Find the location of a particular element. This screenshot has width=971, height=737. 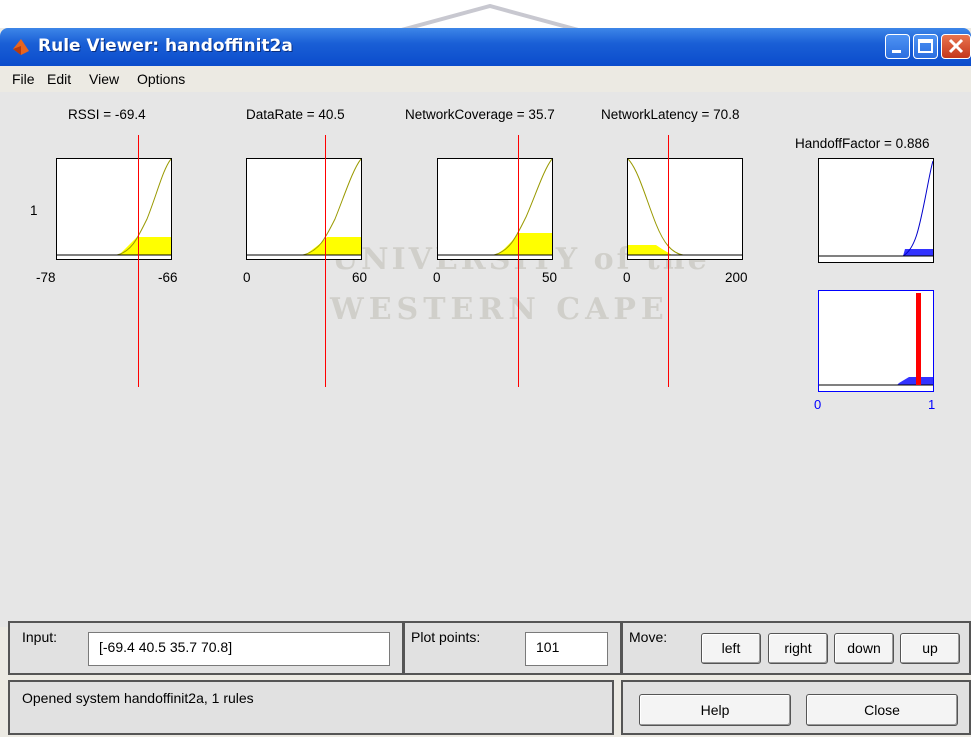

handofffactor-rule-curve is located at coordinates (876, 208).